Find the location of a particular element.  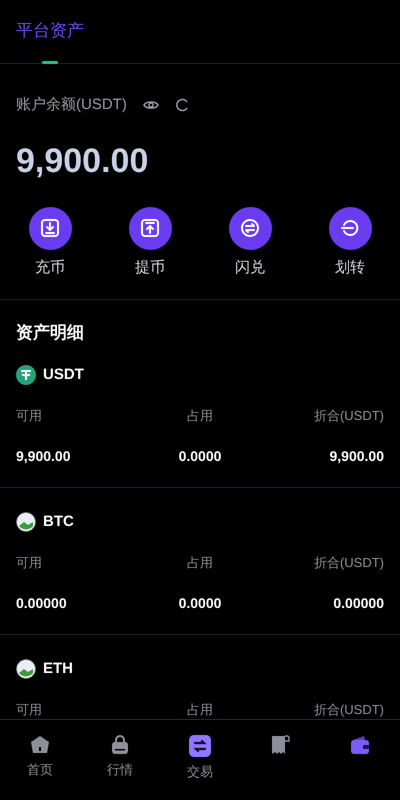

exchange-icon is located at coordinates (200, 746).